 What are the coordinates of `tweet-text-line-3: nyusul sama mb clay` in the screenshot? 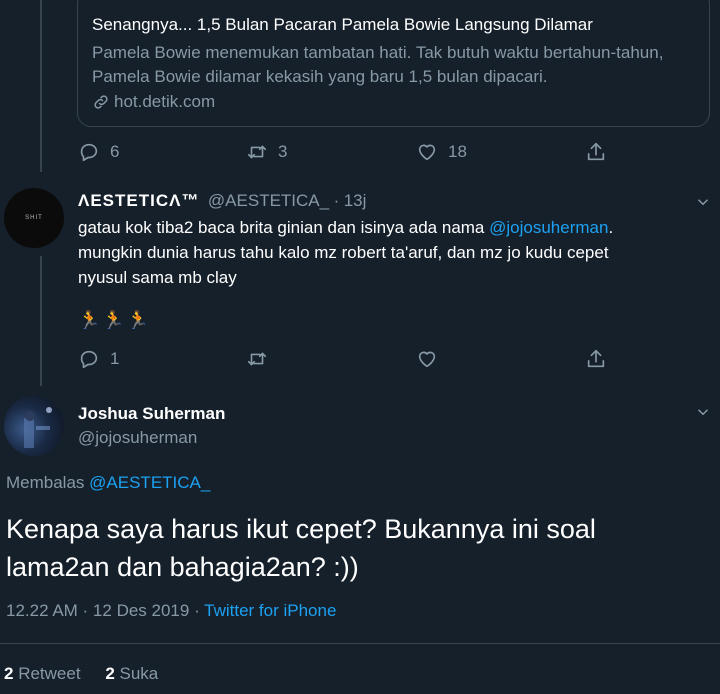 It's located at (157, 277).